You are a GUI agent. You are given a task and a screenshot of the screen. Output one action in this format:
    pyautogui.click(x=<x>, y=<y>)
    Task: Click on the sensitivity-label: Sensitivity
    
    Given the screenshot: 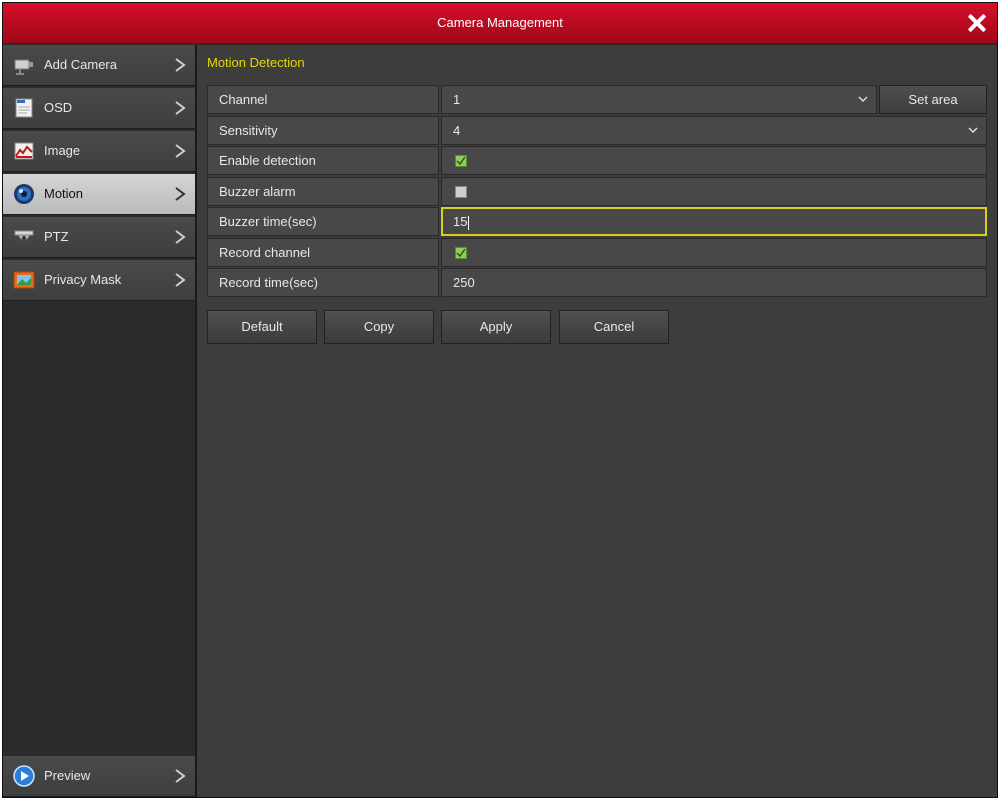 What is the action you would take?
    pyautogui.click(x=323, y=130)
    